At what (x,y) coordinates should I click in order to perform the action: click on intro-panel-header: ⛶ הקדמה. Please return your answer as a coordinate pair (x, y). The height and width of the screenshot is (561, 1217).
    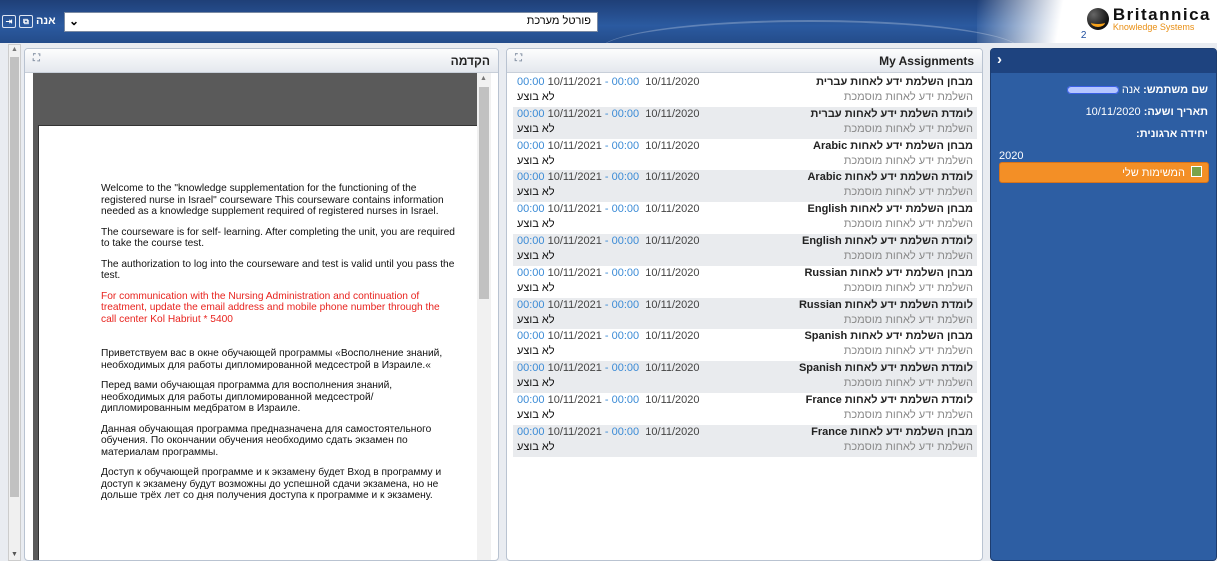
    Looking at the image, I should click on (261, 61).